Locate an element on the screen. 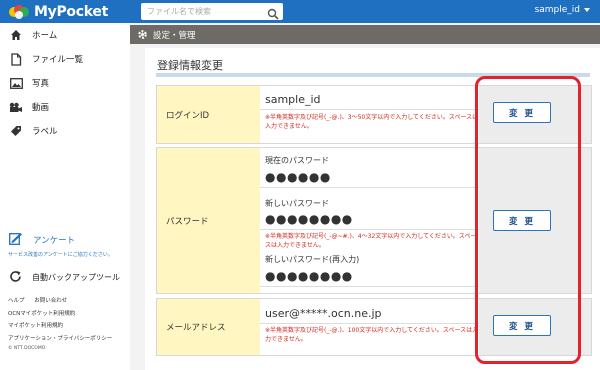  highlight-annotation is located at coordinates (528, 220).